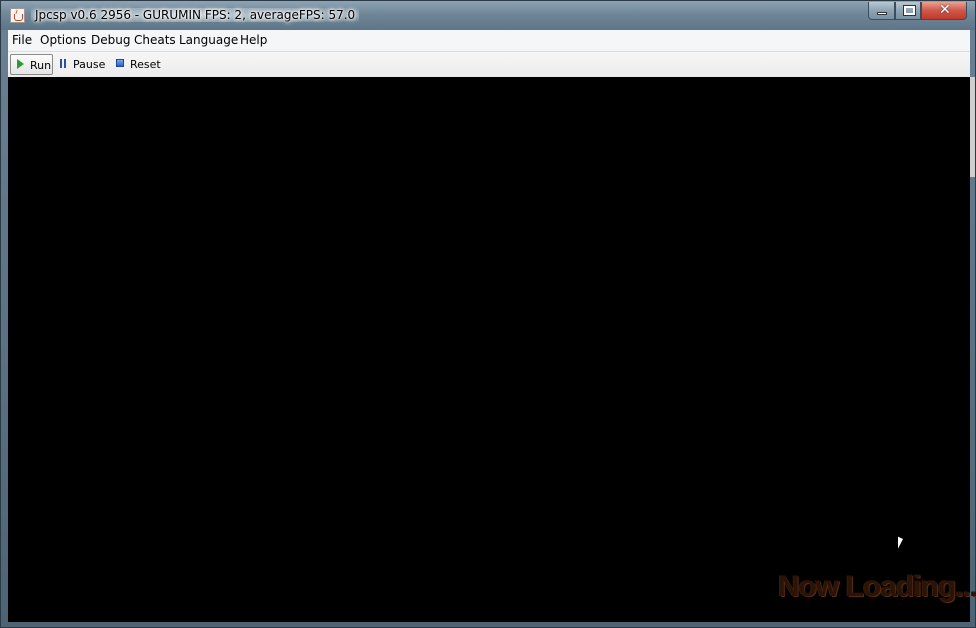 Image resolution: width=976 pixels, height=628 pixels. What do you see at coordinates (20, 64) in the screenshot?
I see `play-icon` at bounding box center [20, 64].